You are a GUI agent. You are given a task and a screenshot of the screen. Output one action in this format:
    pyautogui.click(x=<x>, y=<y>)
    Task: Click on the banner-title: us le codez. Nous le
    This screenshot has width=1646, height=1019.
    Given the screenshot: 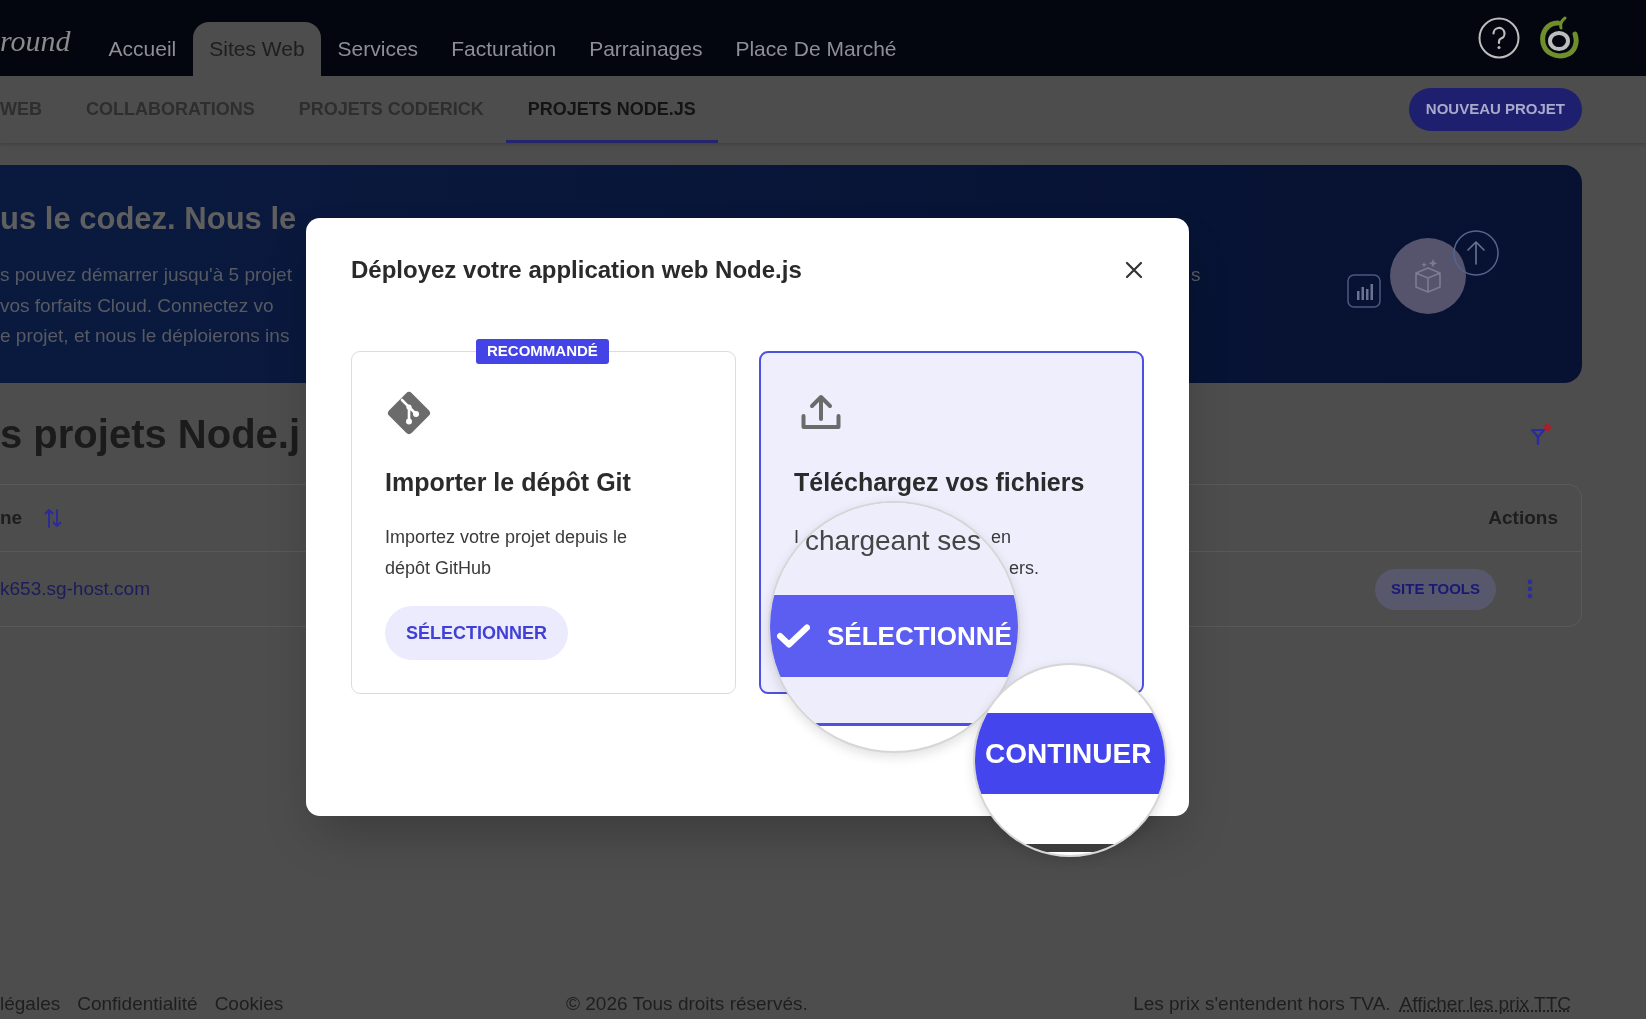 What is the action you would take?
    pyautogui.click(x=149, y=219)
    